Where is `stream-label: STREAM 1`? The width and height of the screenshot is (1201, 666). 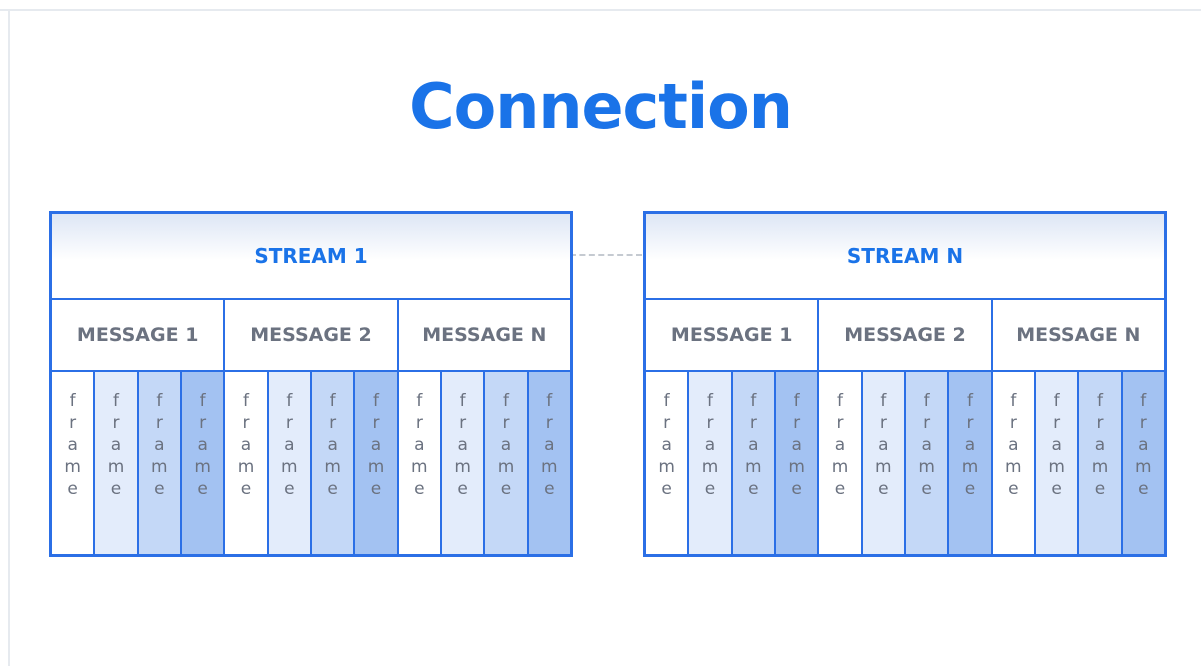
stream-label: STREAM 1 is located at coordinates (311, 257).